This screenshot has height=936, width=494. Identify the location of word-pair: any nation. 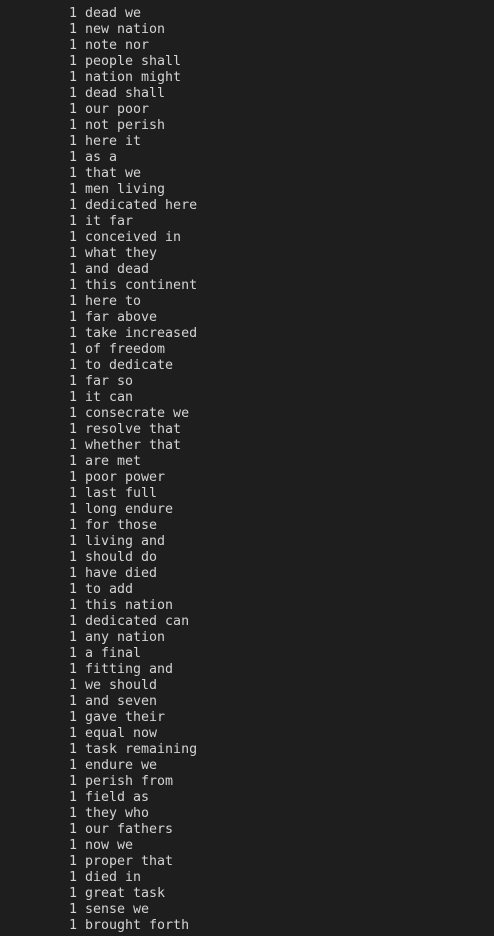
(125, 637).